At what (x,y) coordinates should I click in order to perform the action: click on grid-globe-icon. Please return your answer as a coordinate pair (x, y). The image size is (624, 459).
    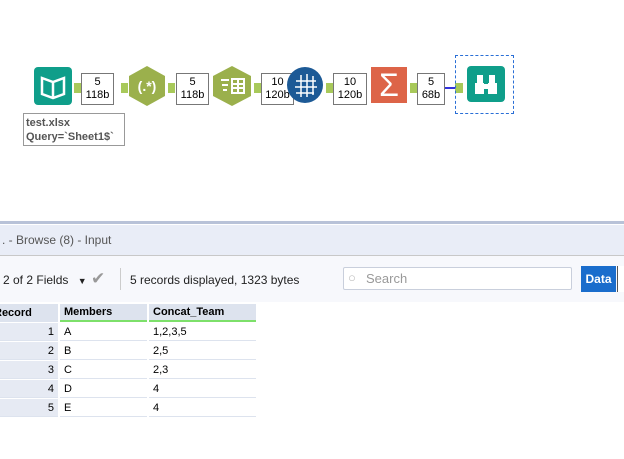
    Looking at the image, I should click on (306, 85).